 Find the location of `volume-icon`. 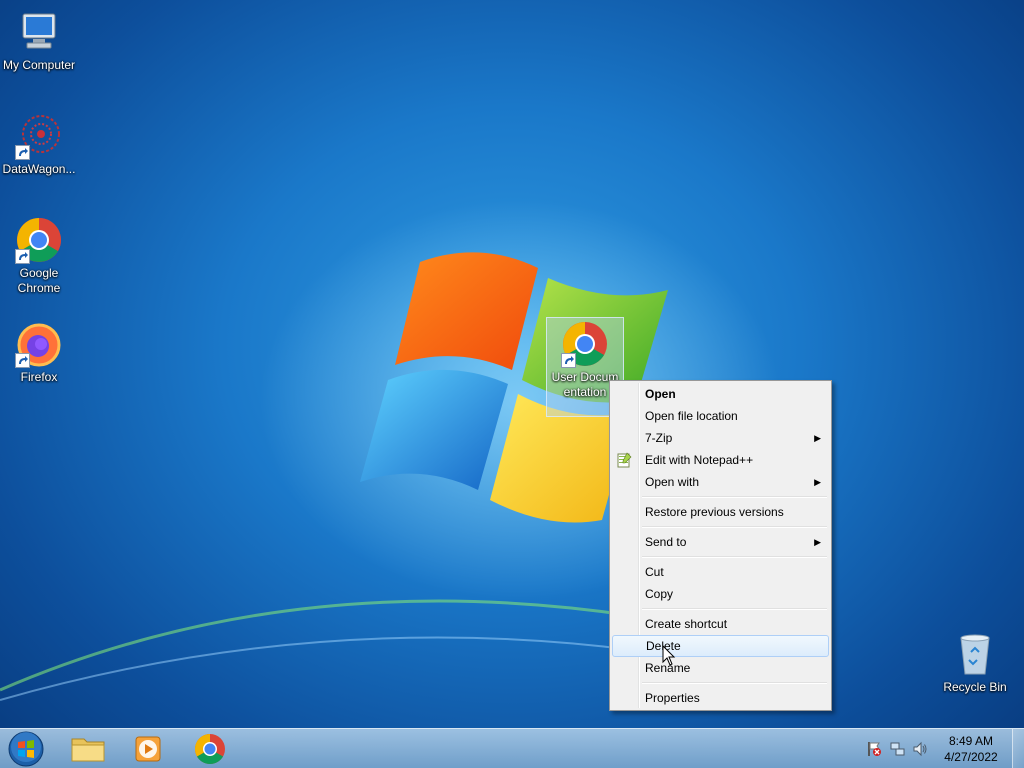

volume-icon is located at coordinates (920, 749).